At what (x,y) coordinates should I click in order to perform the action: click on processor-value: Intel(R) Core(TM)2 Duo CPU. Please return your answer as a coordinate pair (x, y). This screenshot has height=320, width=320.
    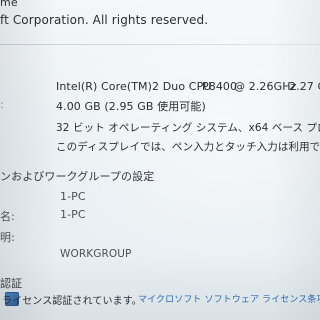
    Looking at the image, I should click on (134, 86).